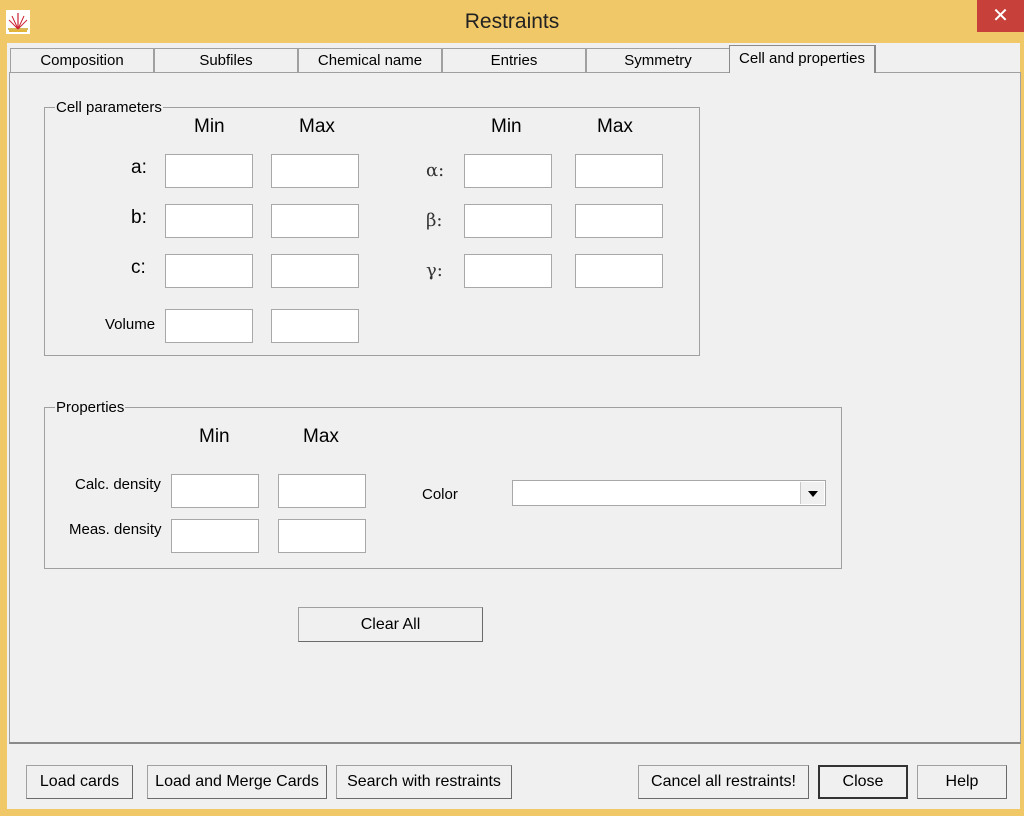  Describe the element at coordinates (863, 782) in the screenshot. I see `close-button: Close` at that location.